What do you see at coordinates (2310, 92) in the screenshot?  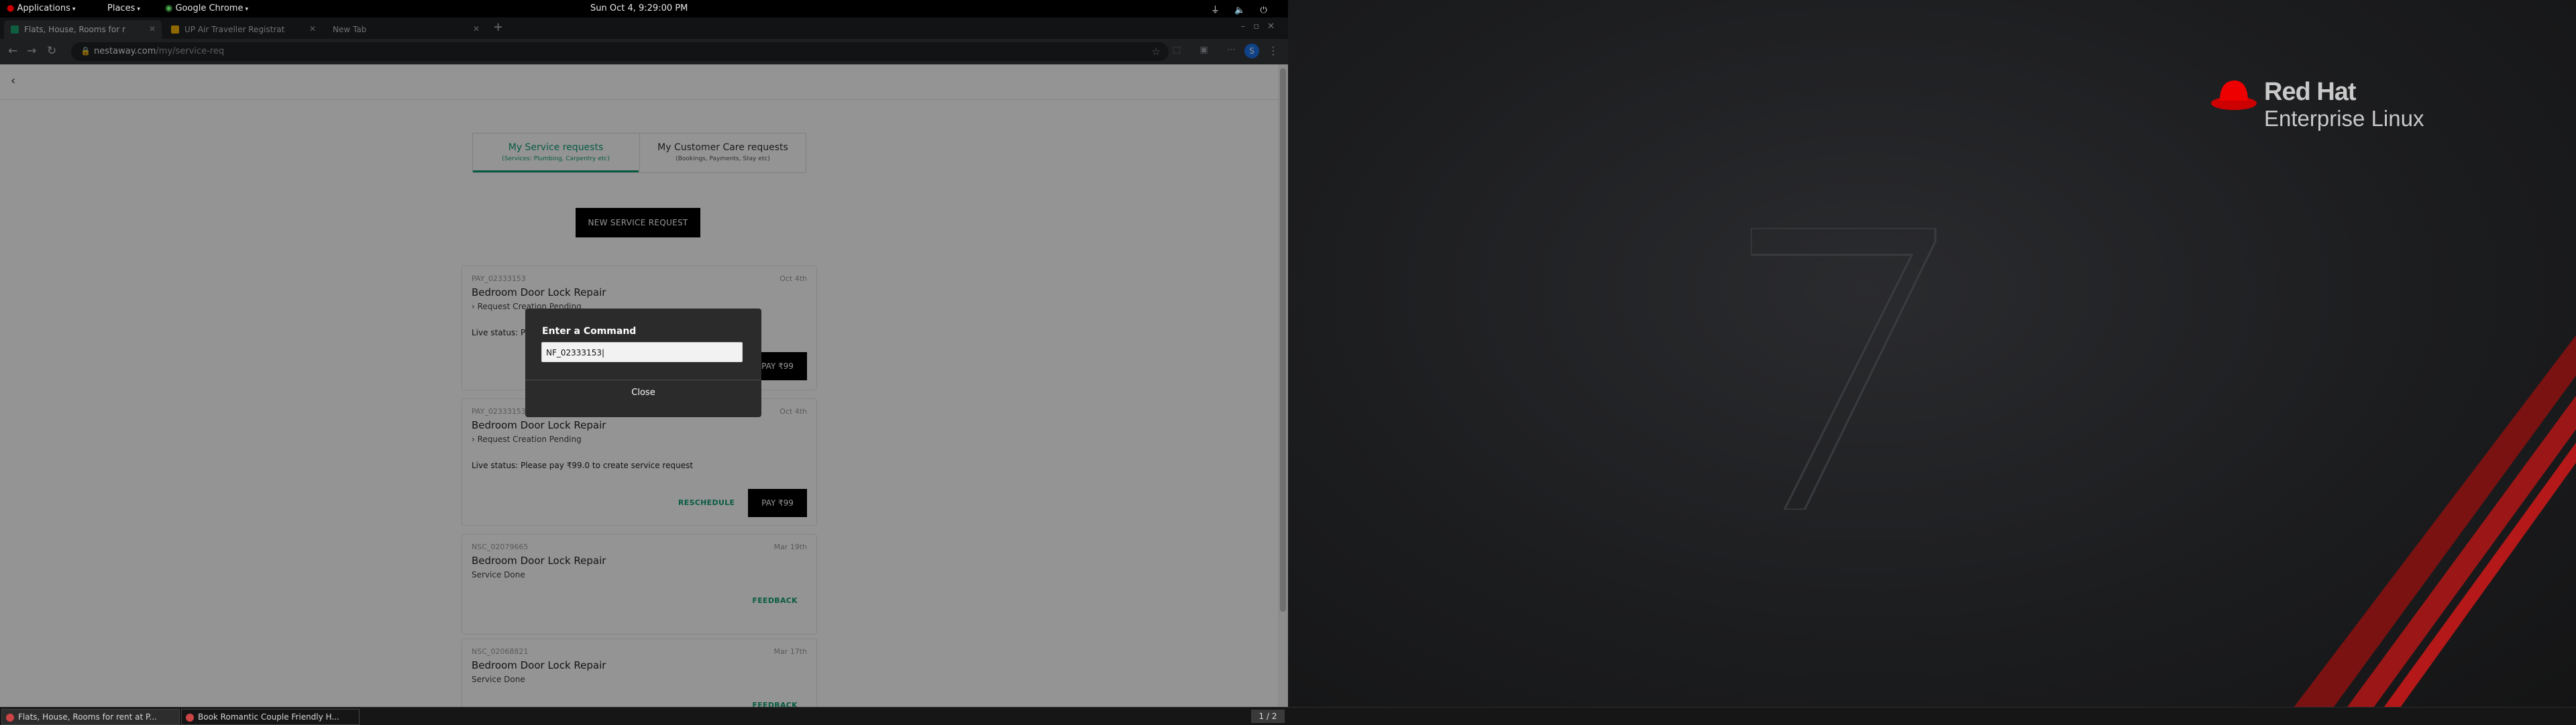 I see `brand-line-1: Red Hat` at bounding box center [2310, 92].